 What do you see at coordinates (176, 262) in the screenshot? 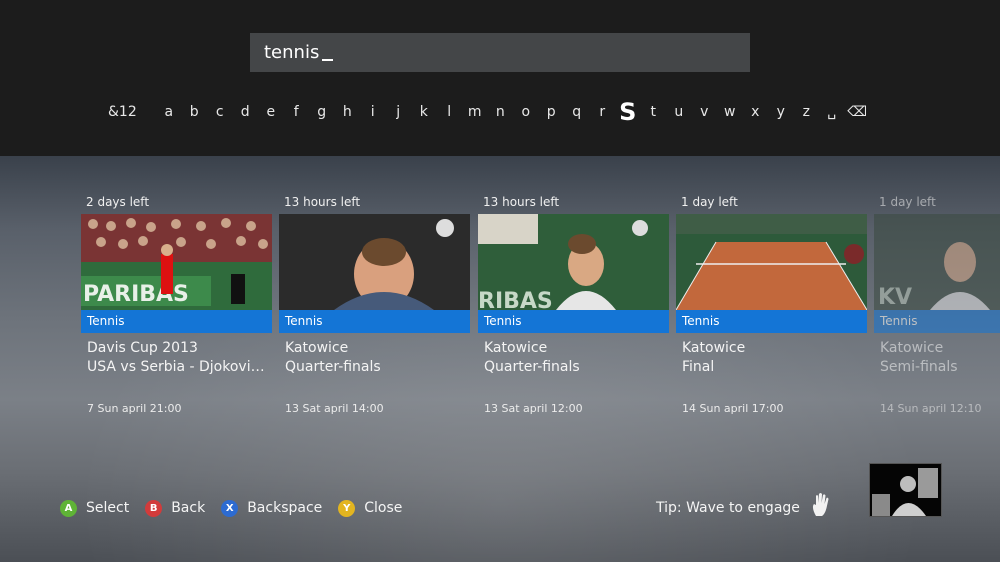
I see `video-thumbnail: PARIBAS` at bounding box center [176, 262].